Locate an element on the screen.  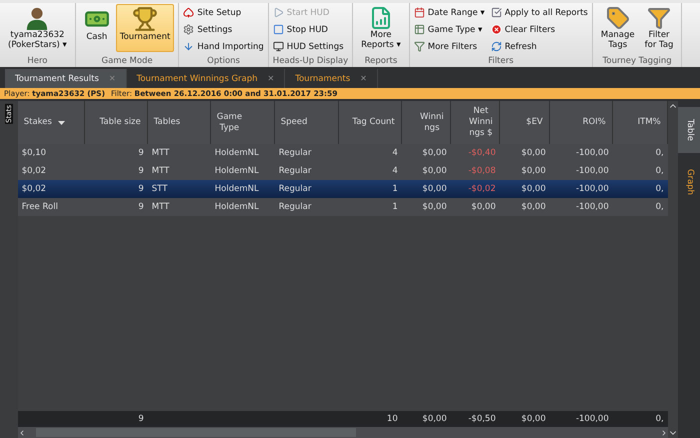
ribbon-button: Manage Tags is located at coordinates (617, 28).